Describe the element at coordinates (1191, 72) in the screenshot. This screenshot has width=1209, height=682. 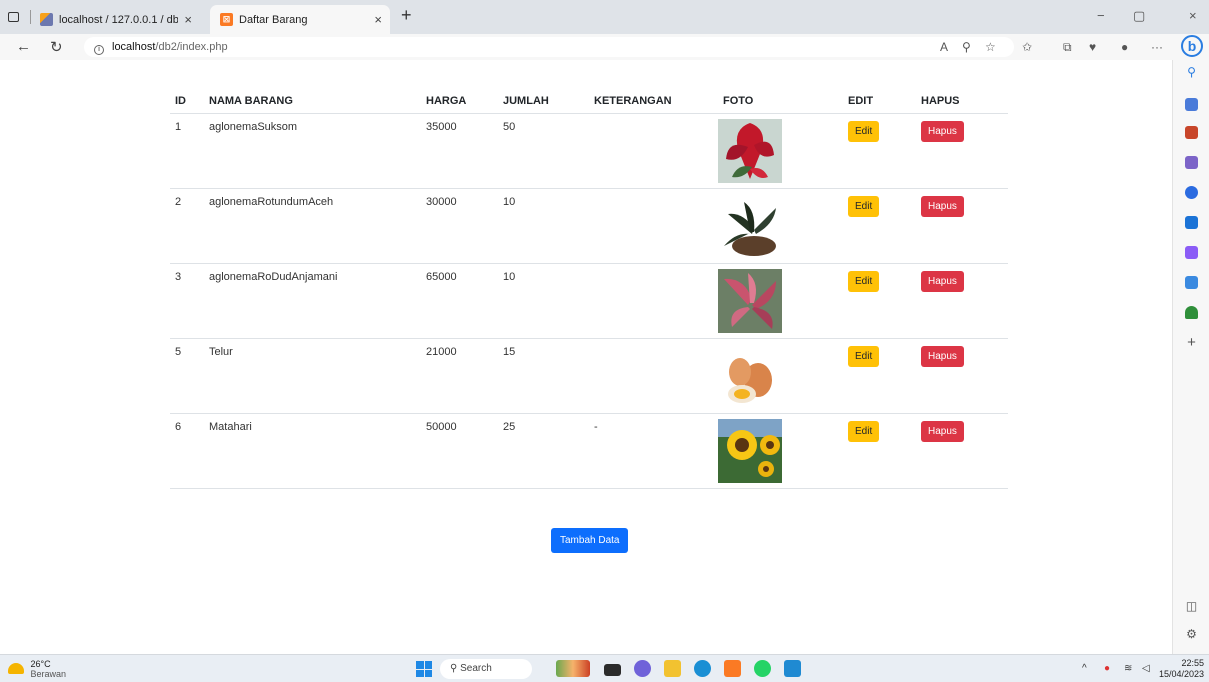
I see `search-icon: ⚲` at that location.